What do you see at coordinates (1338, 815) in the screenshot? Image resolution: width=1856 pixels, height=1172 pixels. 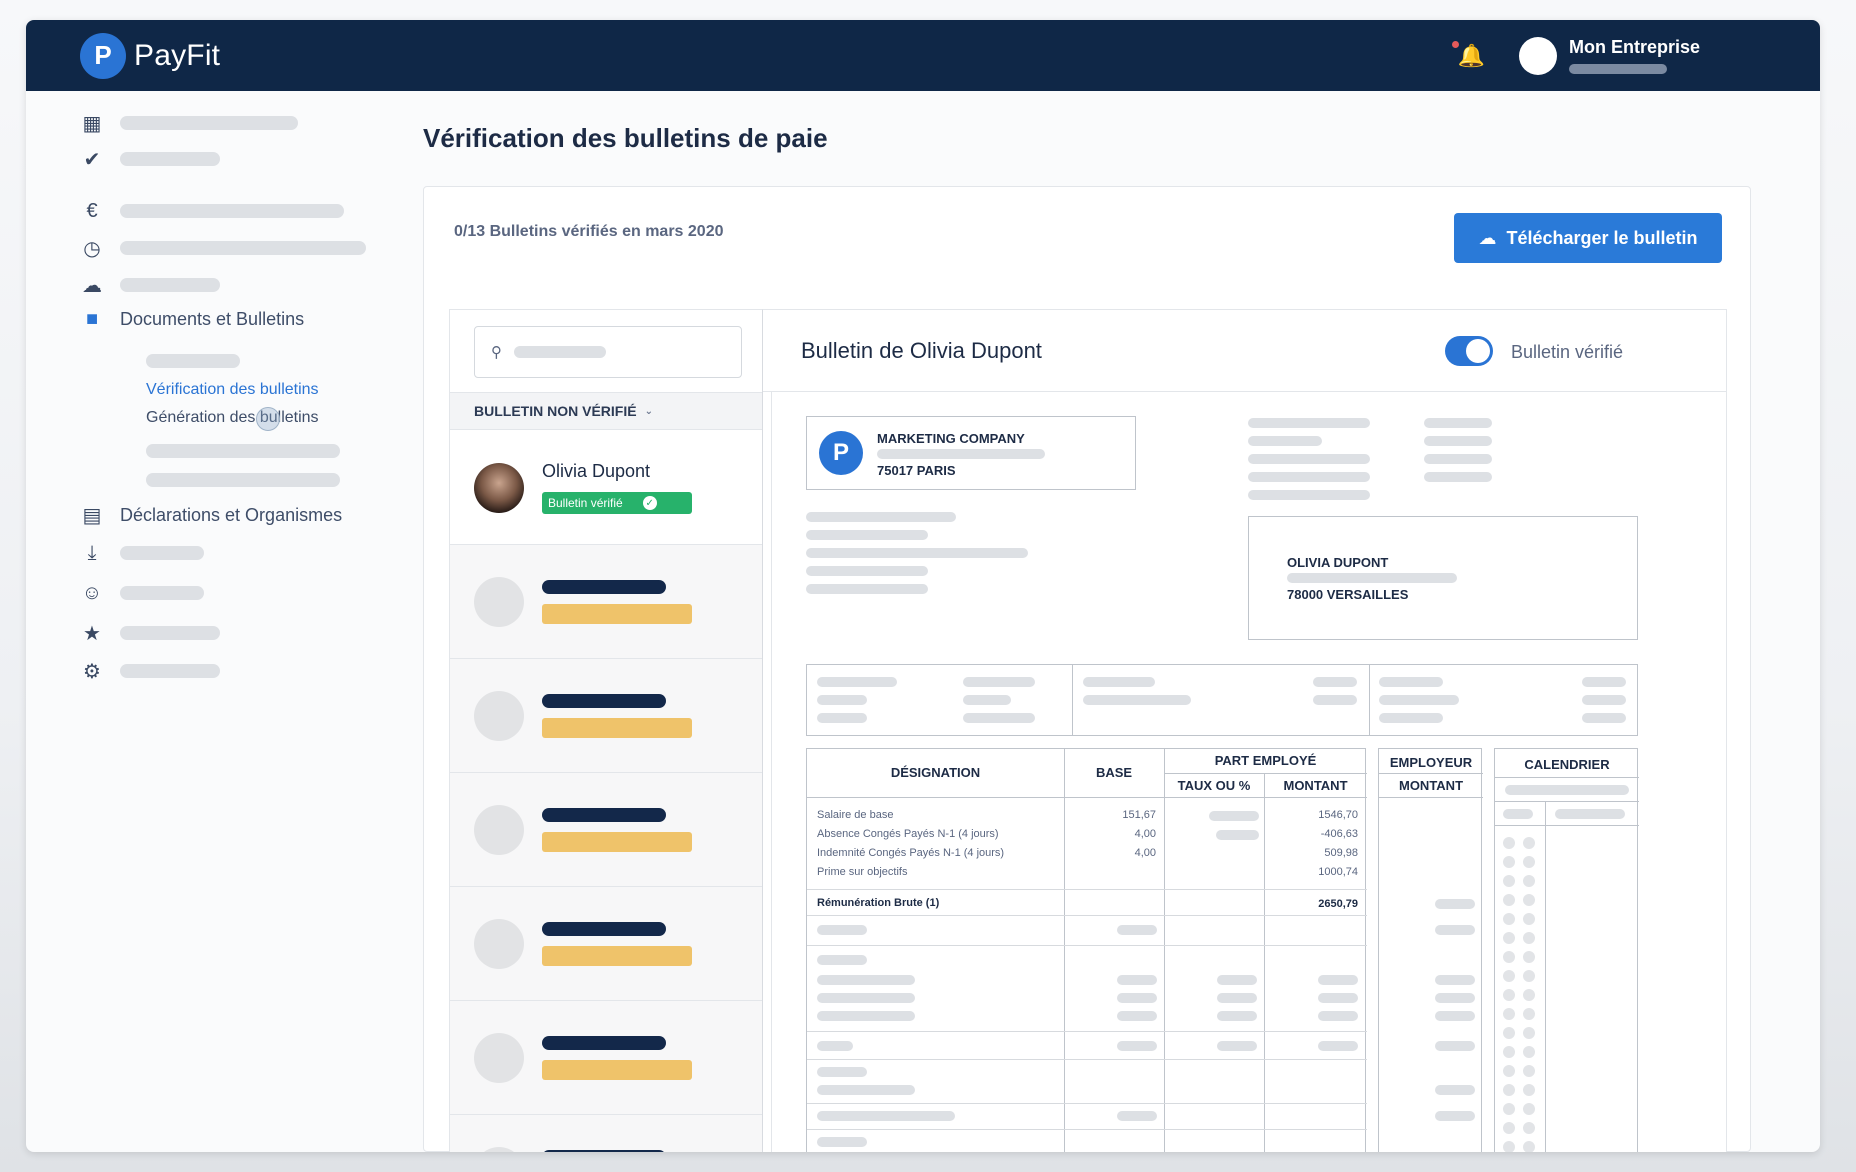 I see `row-montant: 1546,70` at bounding box center [1338, 815].